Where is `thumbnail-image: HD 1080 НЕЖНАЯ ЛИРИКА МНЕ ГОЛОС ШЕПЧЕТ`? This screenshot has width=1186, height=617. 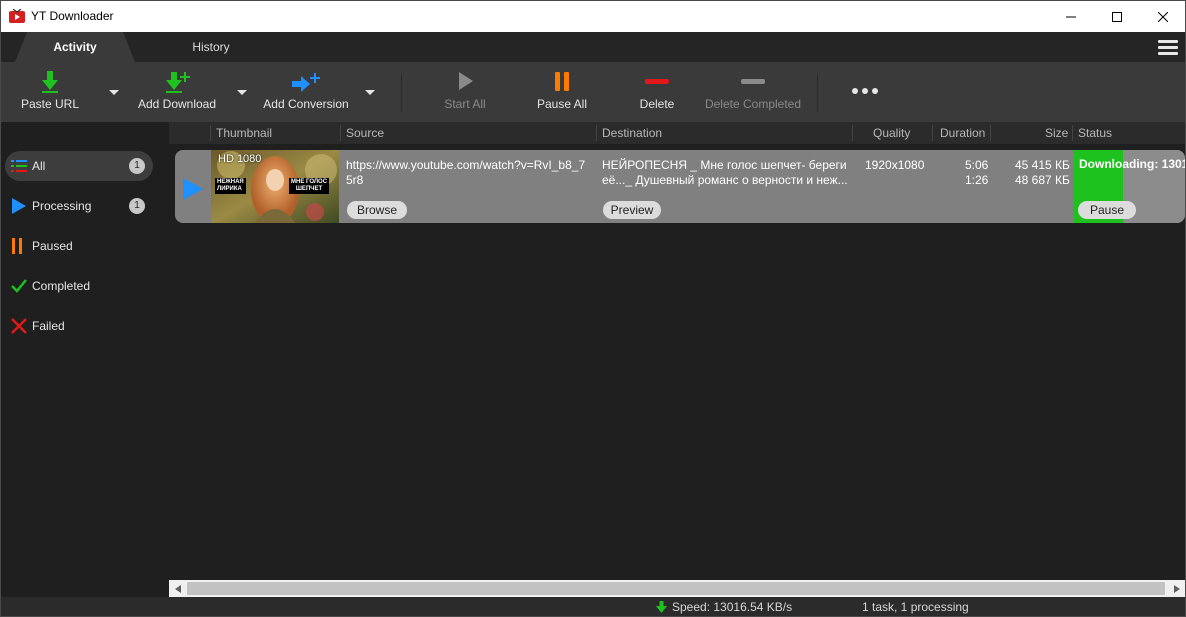 thumbnail-image: HD 1080 НЕЖНАЯ ЛИРИКА МНЕ ГОЛОС ШЕПЧЕТ is located at coordinates (275, 186).